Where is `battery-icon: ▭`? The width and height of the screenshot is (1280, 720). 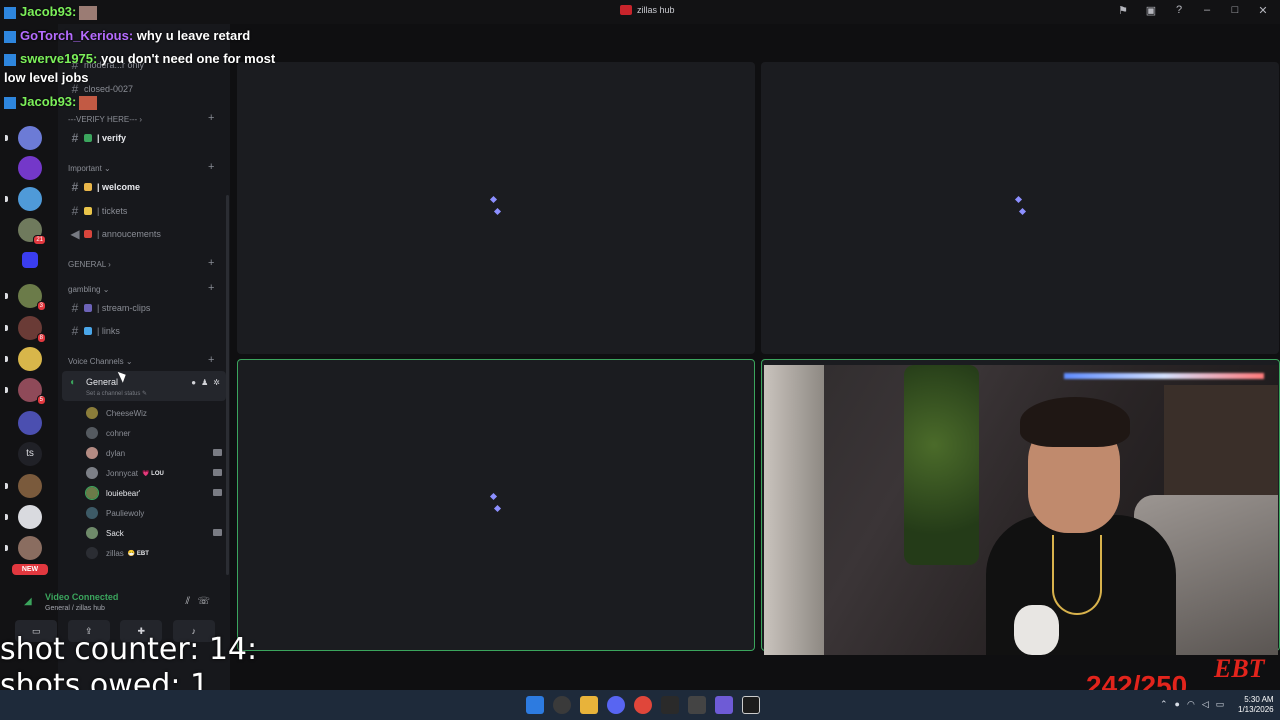
battery-icon: ▭ is located at coordinates (1220, 704).